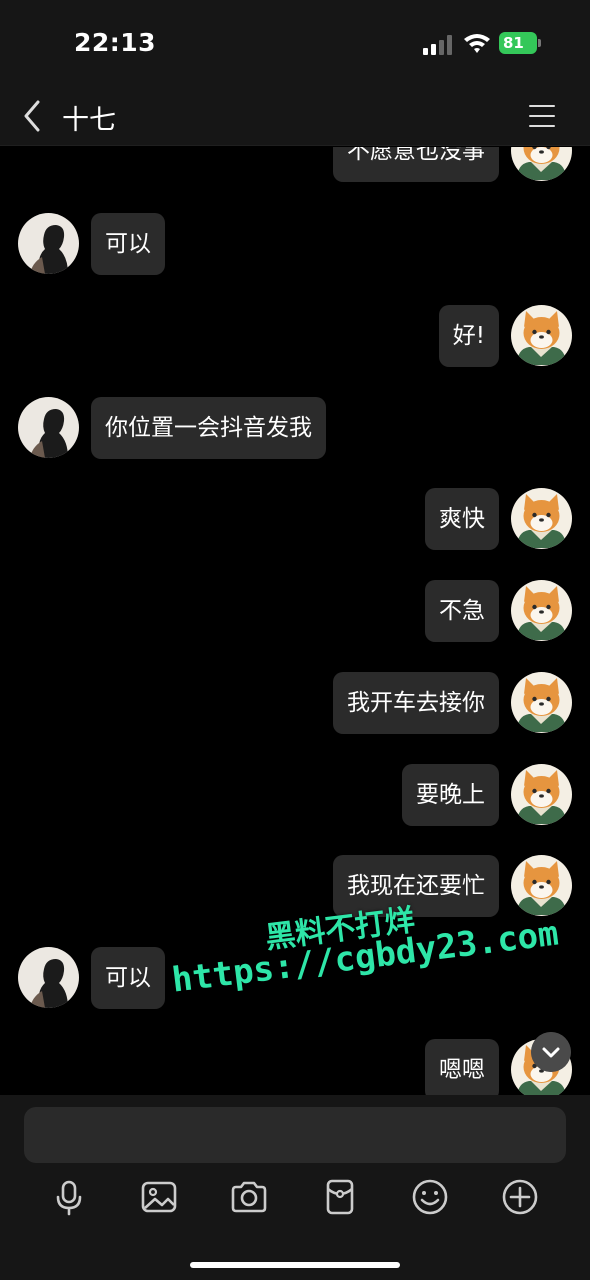 The image size is (590, 1280). What do you see at coordinates (295, 1187) in the screenshot?
I see `input-panel` at bounding box center [295, 1187].